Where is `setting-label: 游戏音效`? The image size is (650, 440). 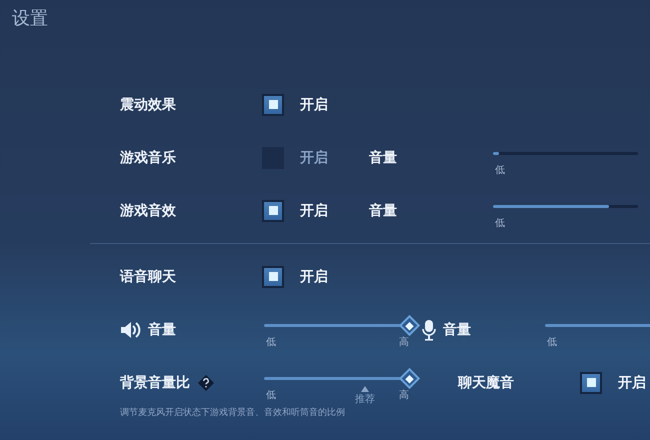
setting-label: 游戏音效 is located at coordinates (148, 211).